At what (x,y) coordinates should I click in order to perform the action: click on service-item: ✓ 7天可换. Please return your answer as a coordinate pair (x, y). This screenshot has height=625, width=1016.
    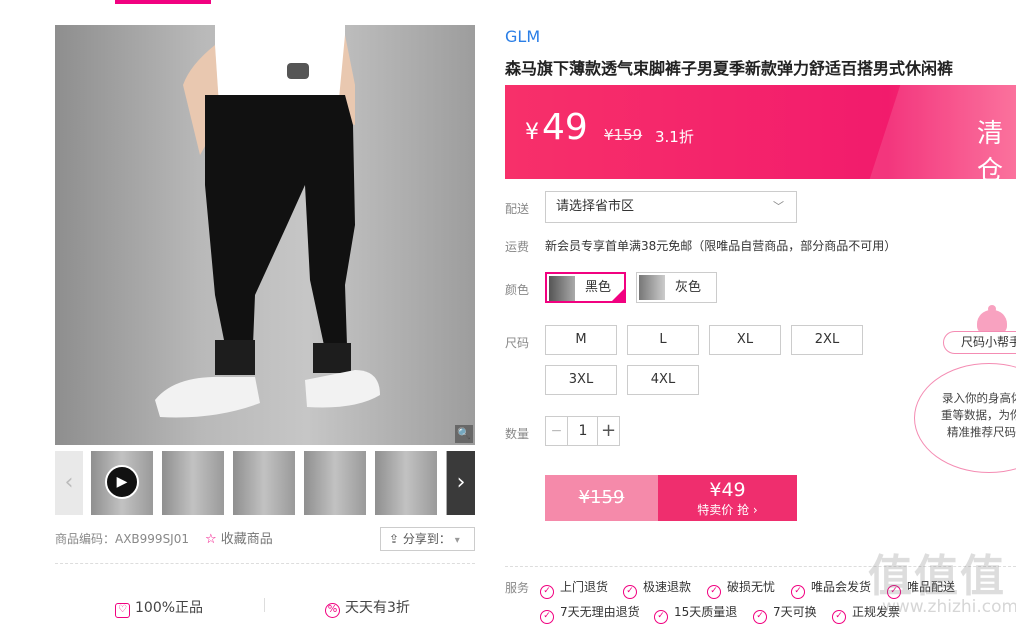
    Looking at the image, I should click on (785, 613).